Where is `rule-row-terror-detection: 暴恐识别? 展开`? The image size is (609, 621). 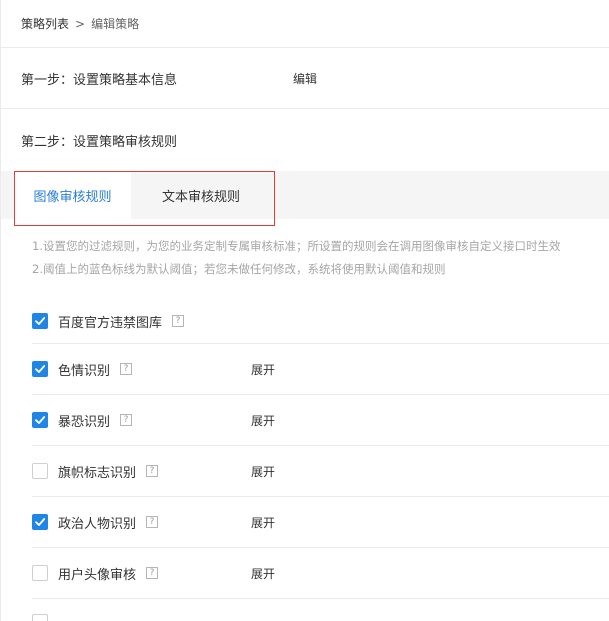
rule-row-terror-detection: 暴恐识别? 展开 is located at coordinates (320, 420).